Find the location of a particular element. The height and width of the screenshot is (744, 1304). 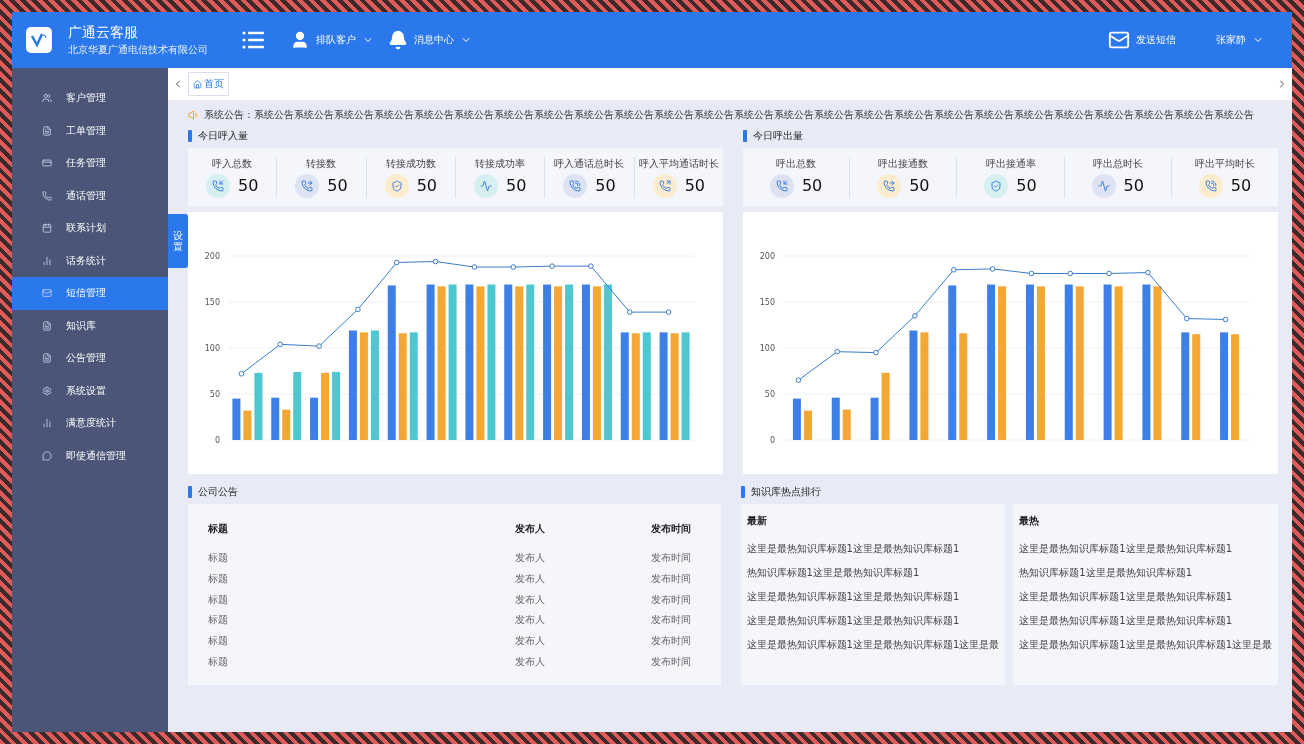

stat-label: 呼出总时长 is located at coordinates (1117, 163).